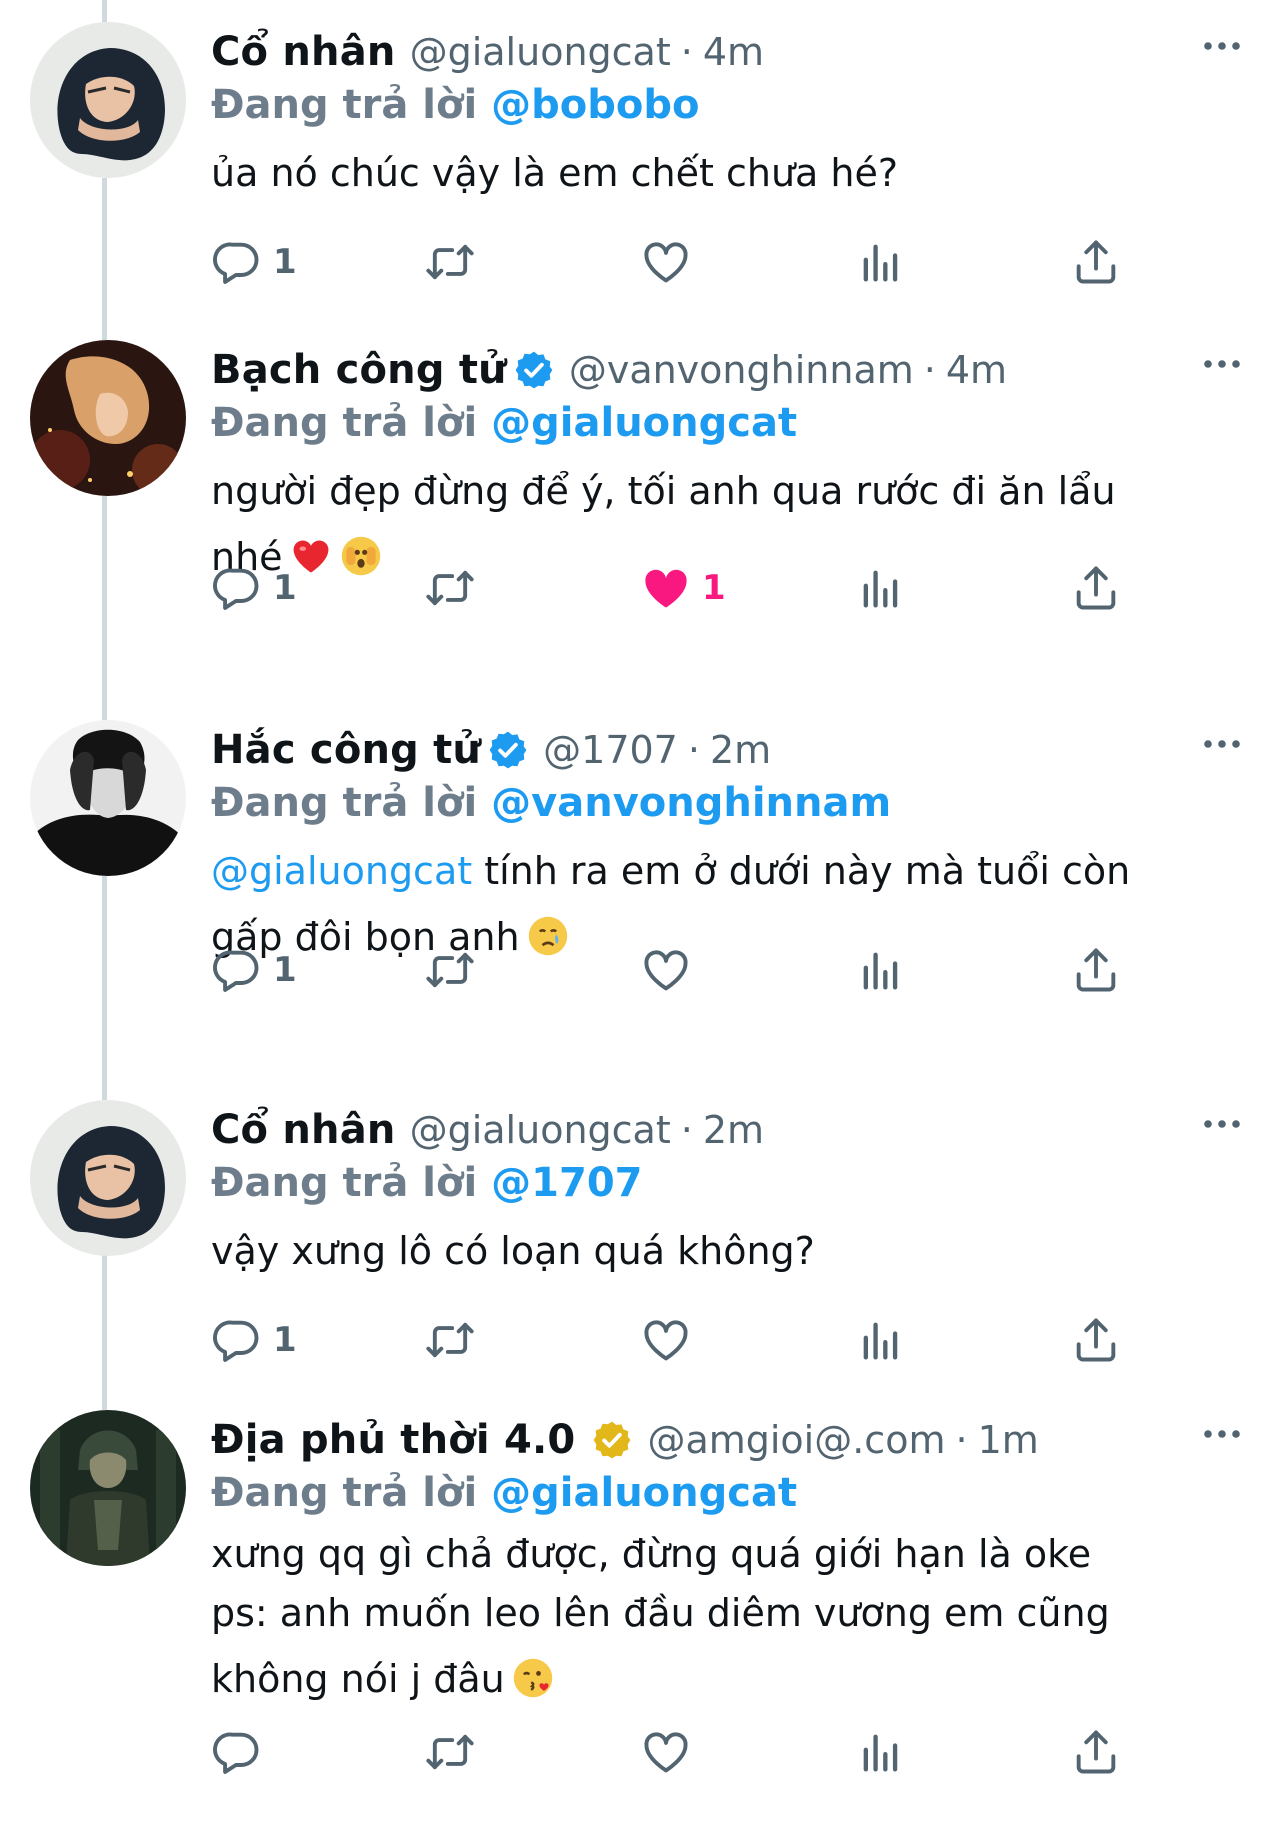 The image size is (1284, 1827). I want to click on like-button: 1, so click(683, 588).